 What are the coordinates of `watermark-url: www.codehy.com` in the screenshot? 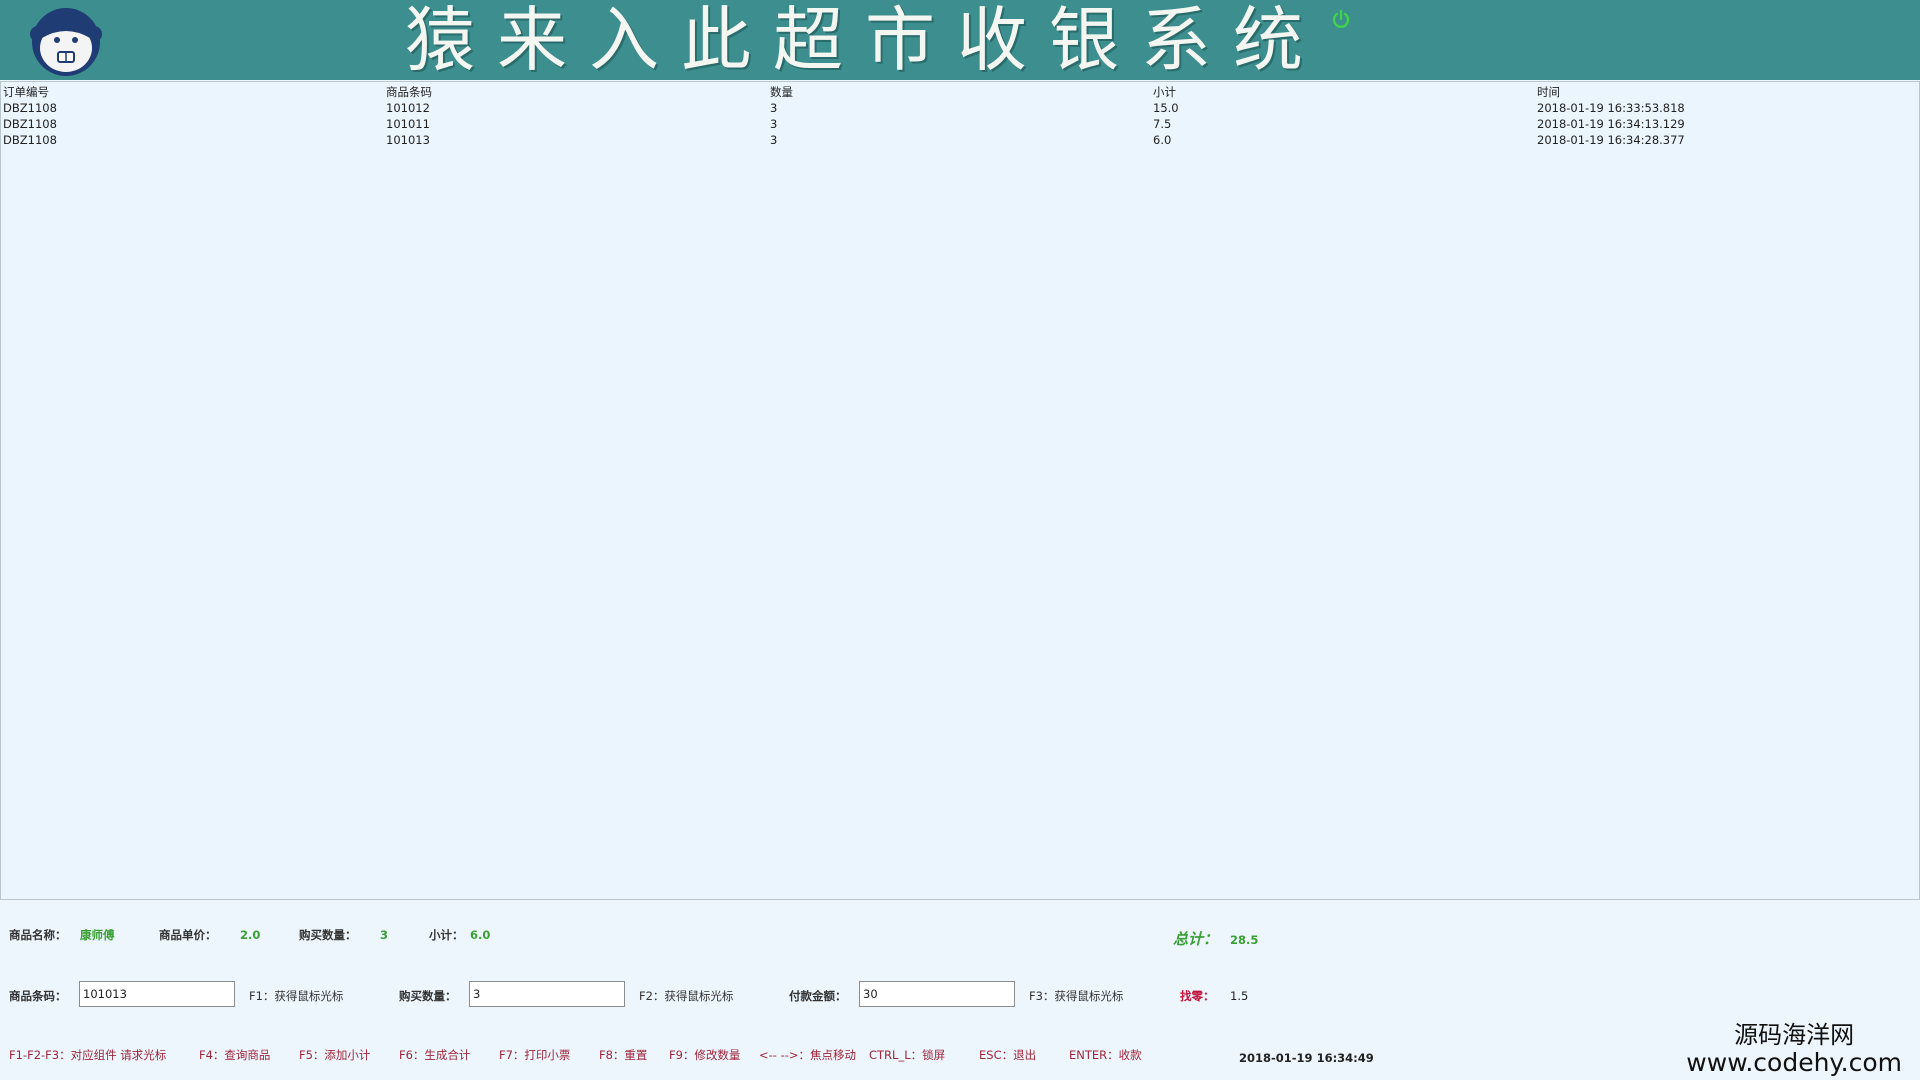 It's located at (1794, 1062).